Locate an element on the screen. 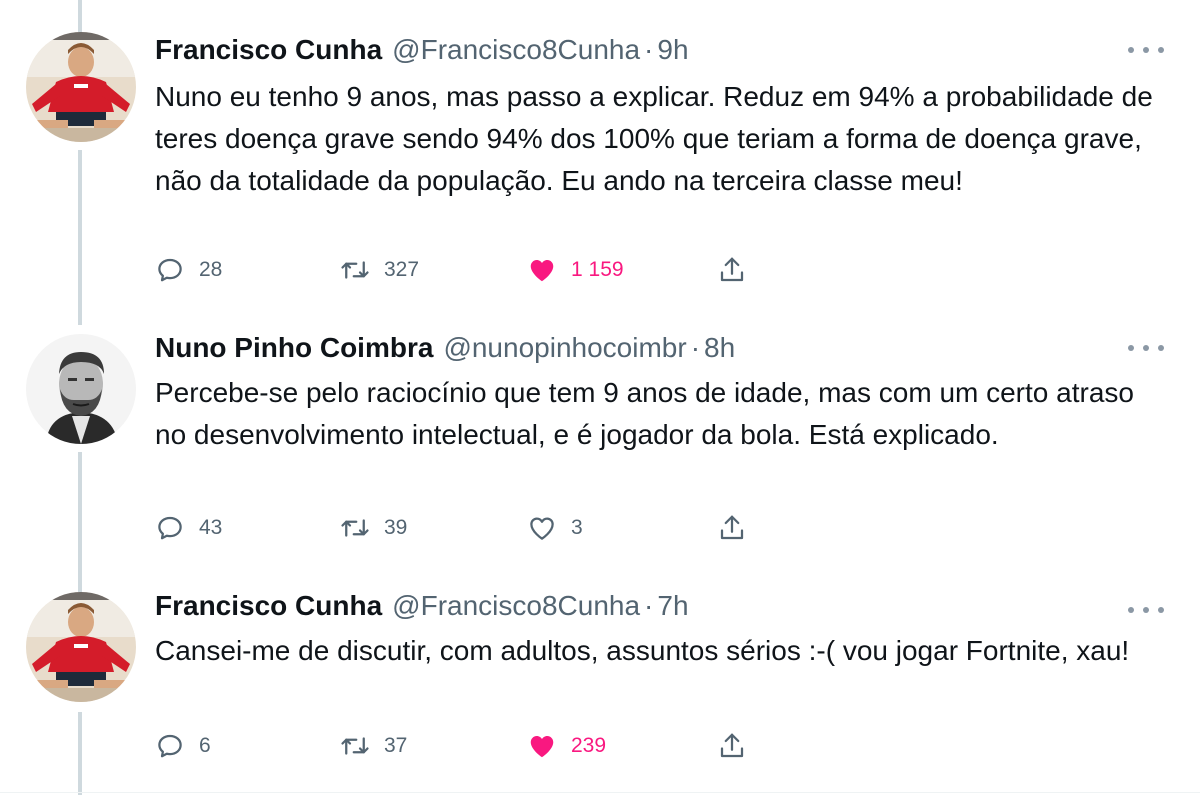  author-name: Nuno Pinho Coimbra is located at coordinates (294, 348).